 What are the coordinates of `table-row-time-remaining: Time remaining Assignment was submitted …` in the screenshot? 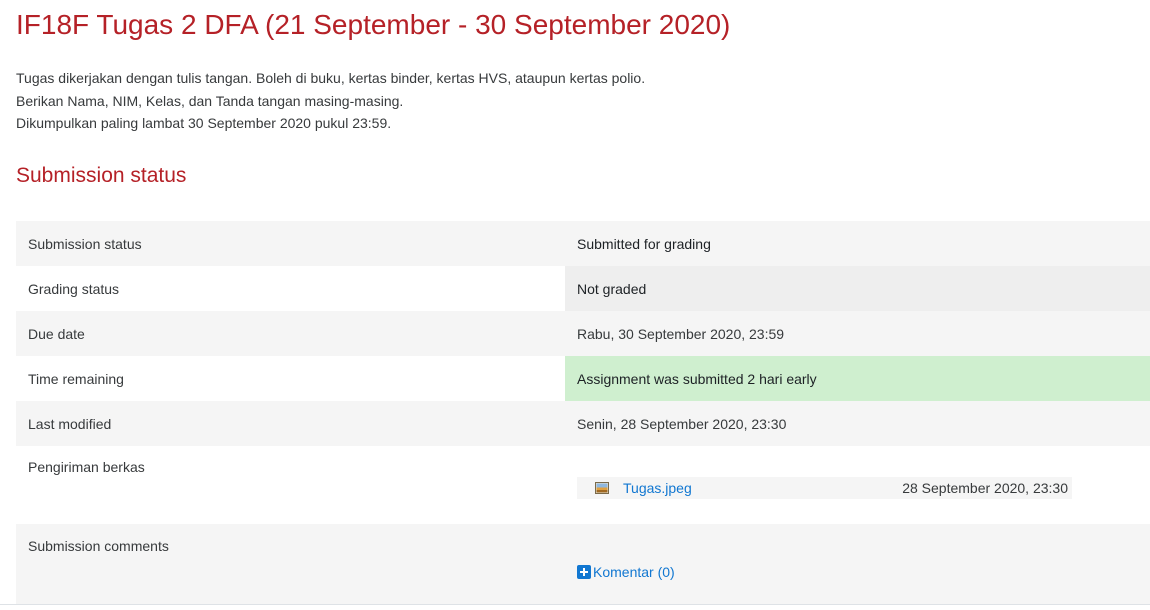 It's located at (583, 378).